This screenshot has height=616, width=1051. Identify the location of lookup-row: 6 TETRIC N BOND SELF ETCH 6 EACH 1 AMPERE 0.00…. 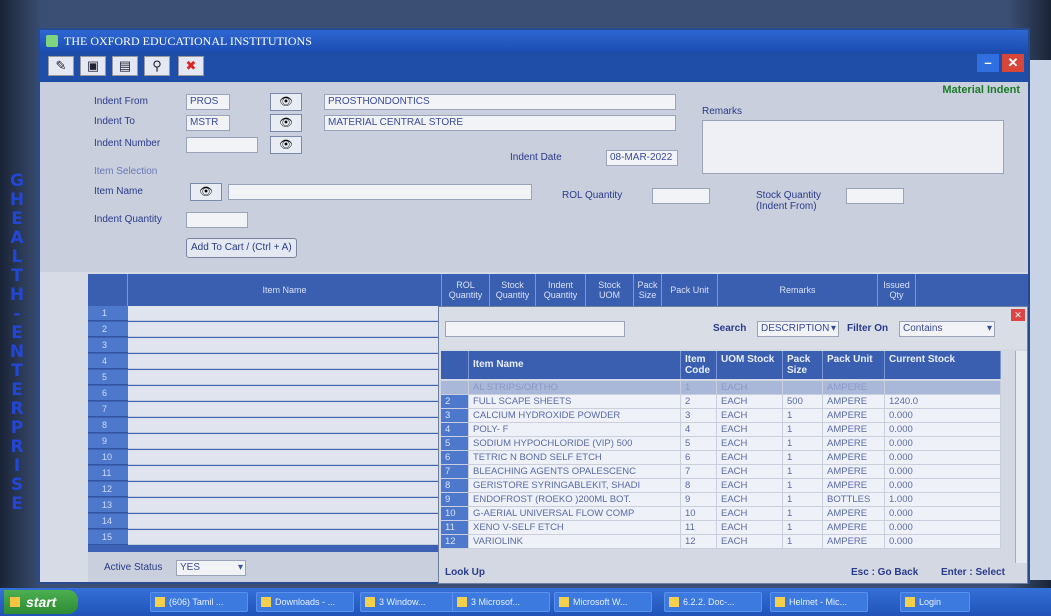
(721, 458).